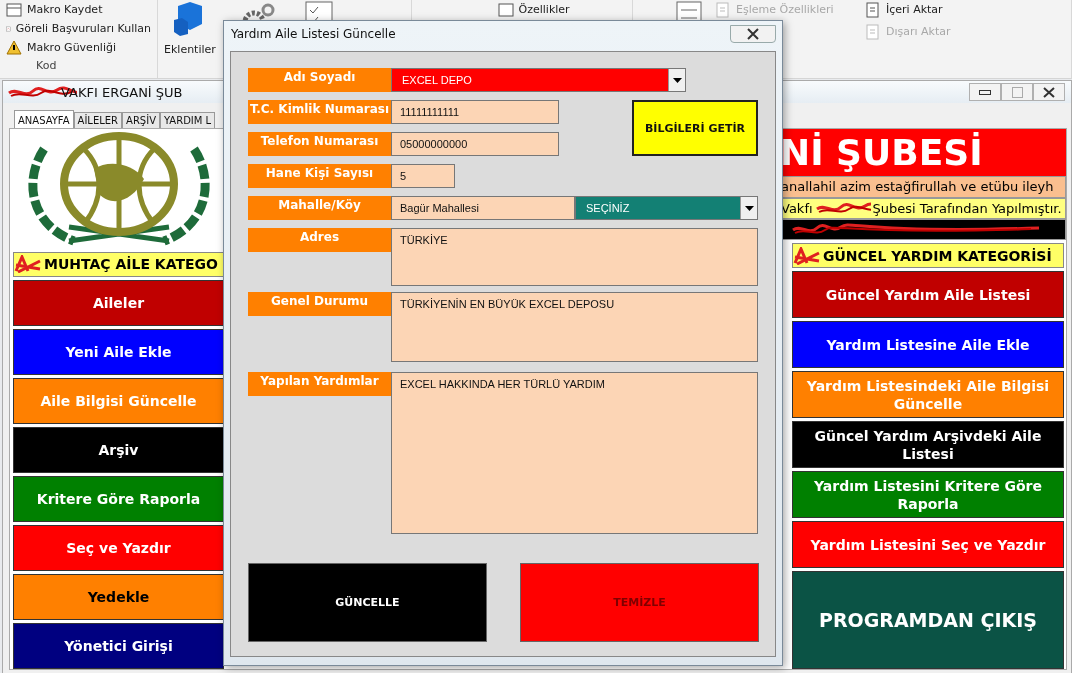 This screenshot has width=1072, height=673. I want to click on field-label: Genel Durumu, so click(319, 304).